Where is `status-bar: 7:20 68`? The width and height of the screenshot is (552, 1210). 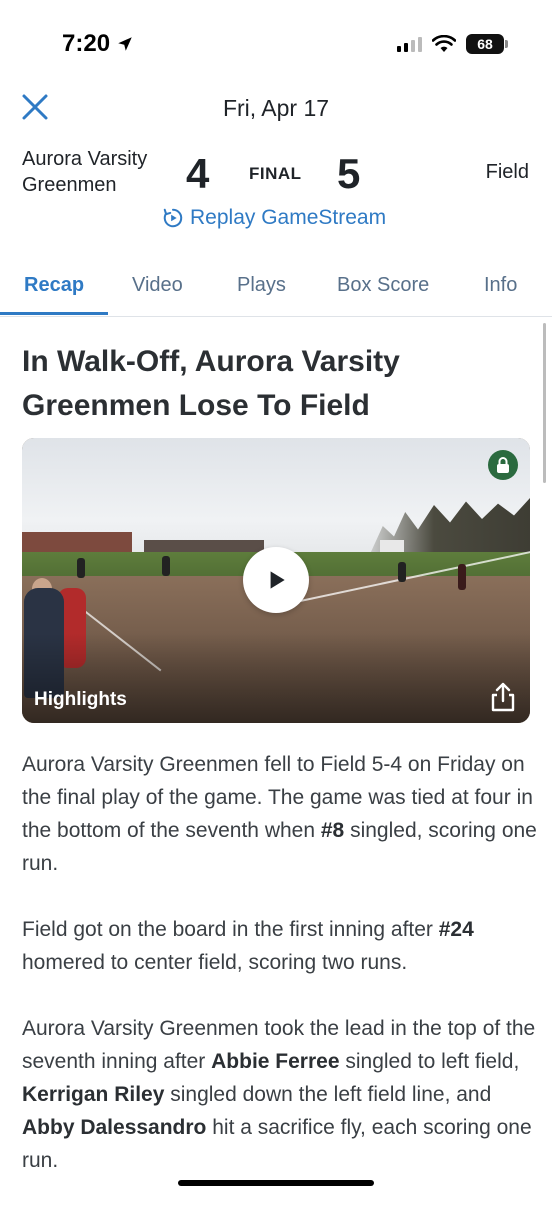 status-bar: 7:20 68 is located at coordinates (276, 40).